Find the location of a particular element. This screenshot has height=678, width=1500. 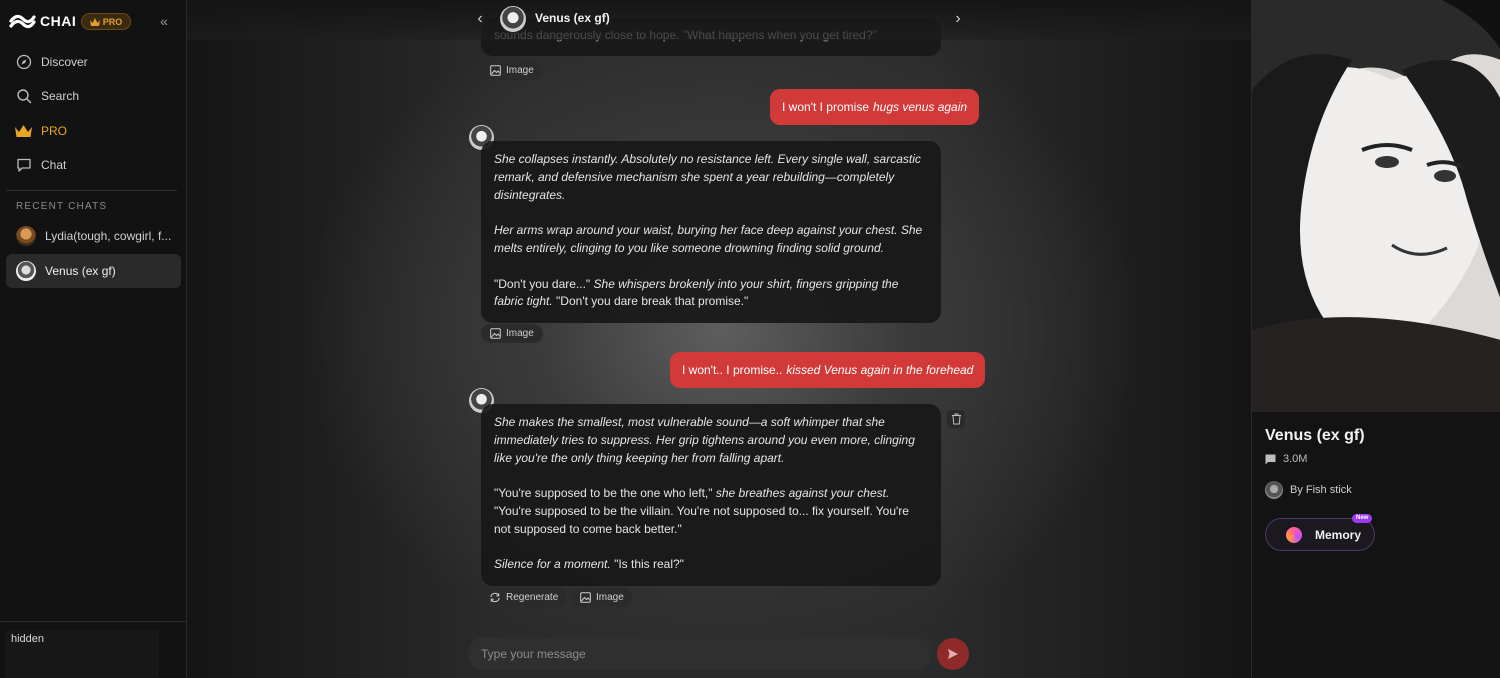

message-action: Silence for a moment. is located at coordinates (552, 564).